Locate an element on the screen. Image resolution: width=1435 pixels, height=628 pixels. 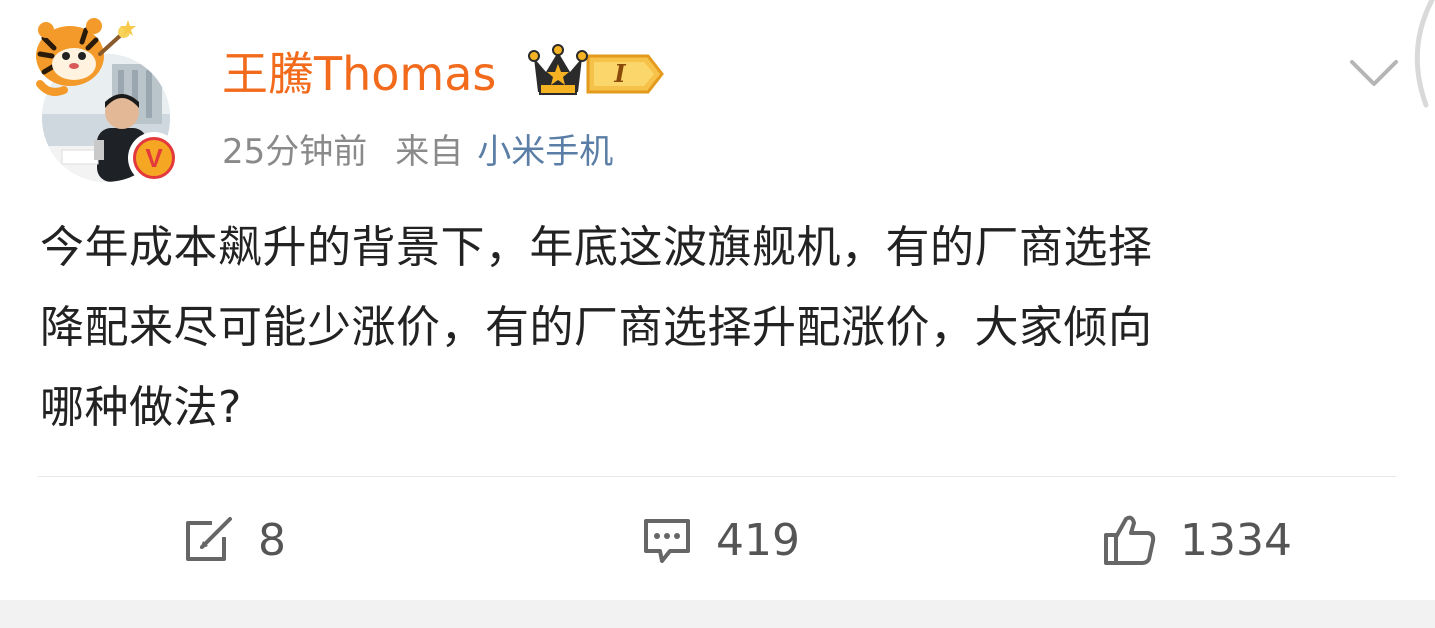
comment-icon is located at coordinates (667, 540).